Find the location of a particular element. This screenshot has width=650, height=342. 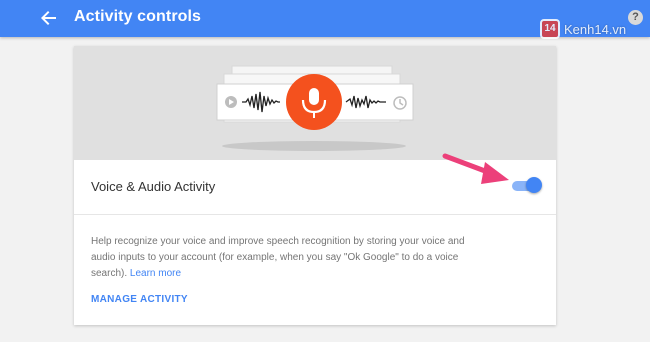

toggle-knob is located at coordinates (534, 185).